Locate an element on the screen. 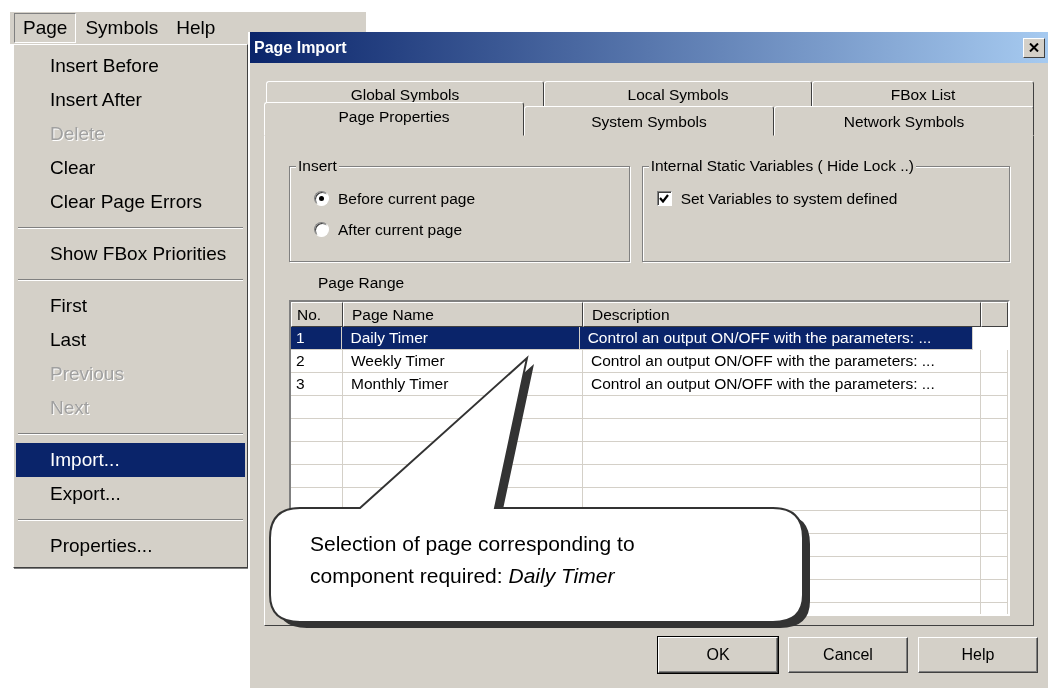 The height and width of the screenshot is (688, 1048). radio-label: Before current page is located at coordinates (406, 198).